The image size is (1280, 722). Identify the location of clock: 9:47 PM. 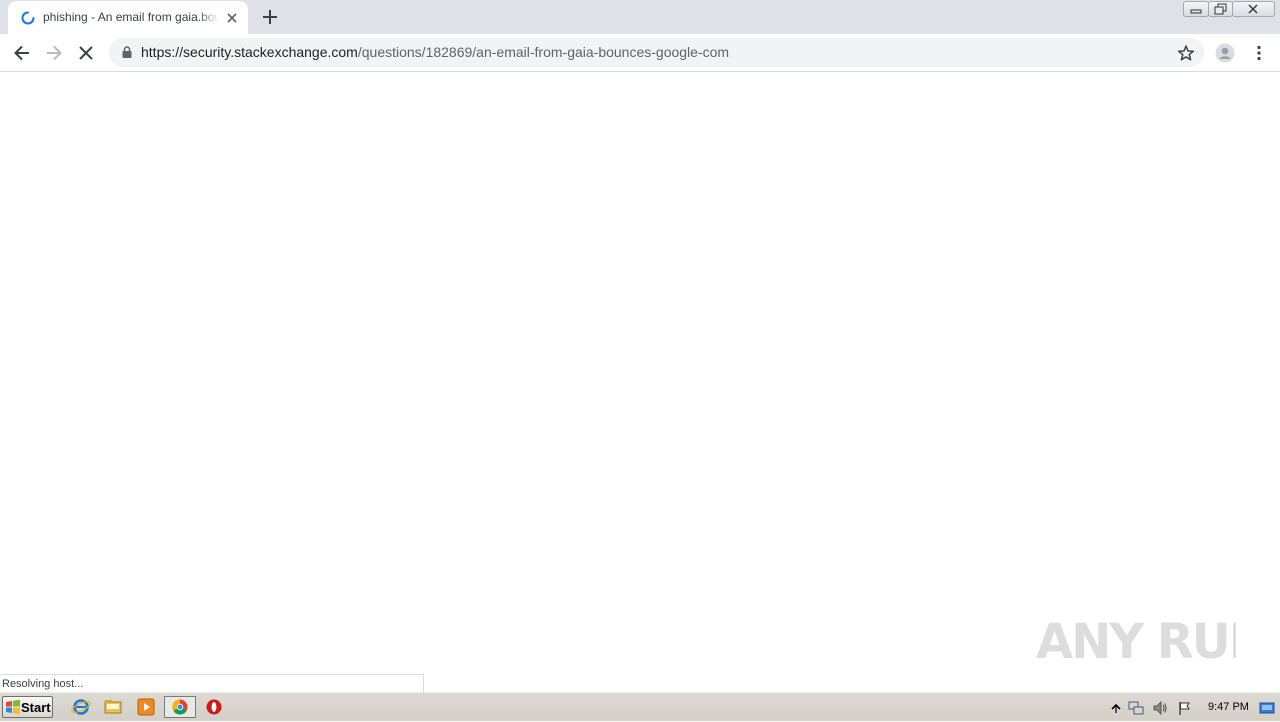
(1228, 707).